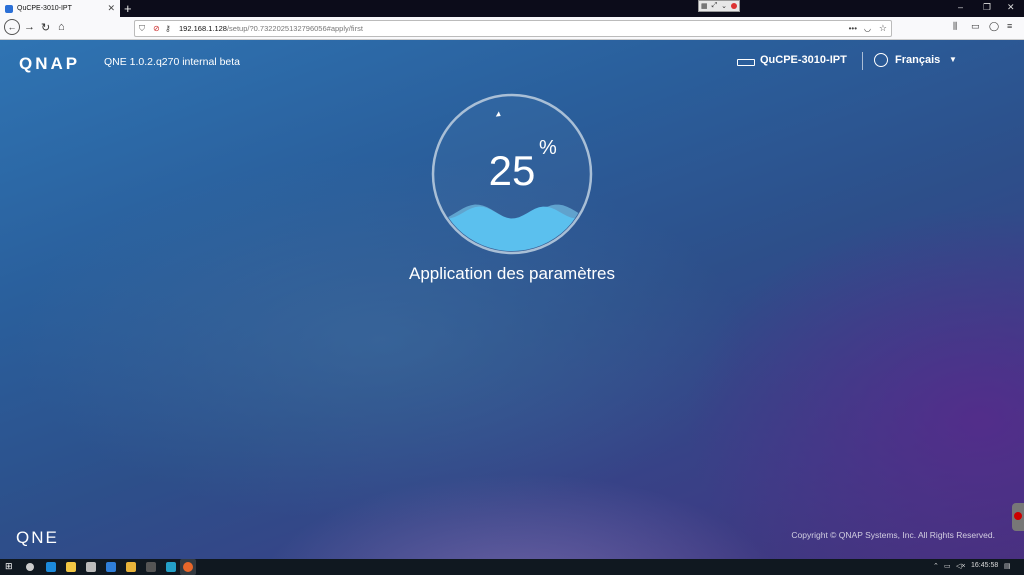  I want to click on floating-widget, so click(1018, 517).